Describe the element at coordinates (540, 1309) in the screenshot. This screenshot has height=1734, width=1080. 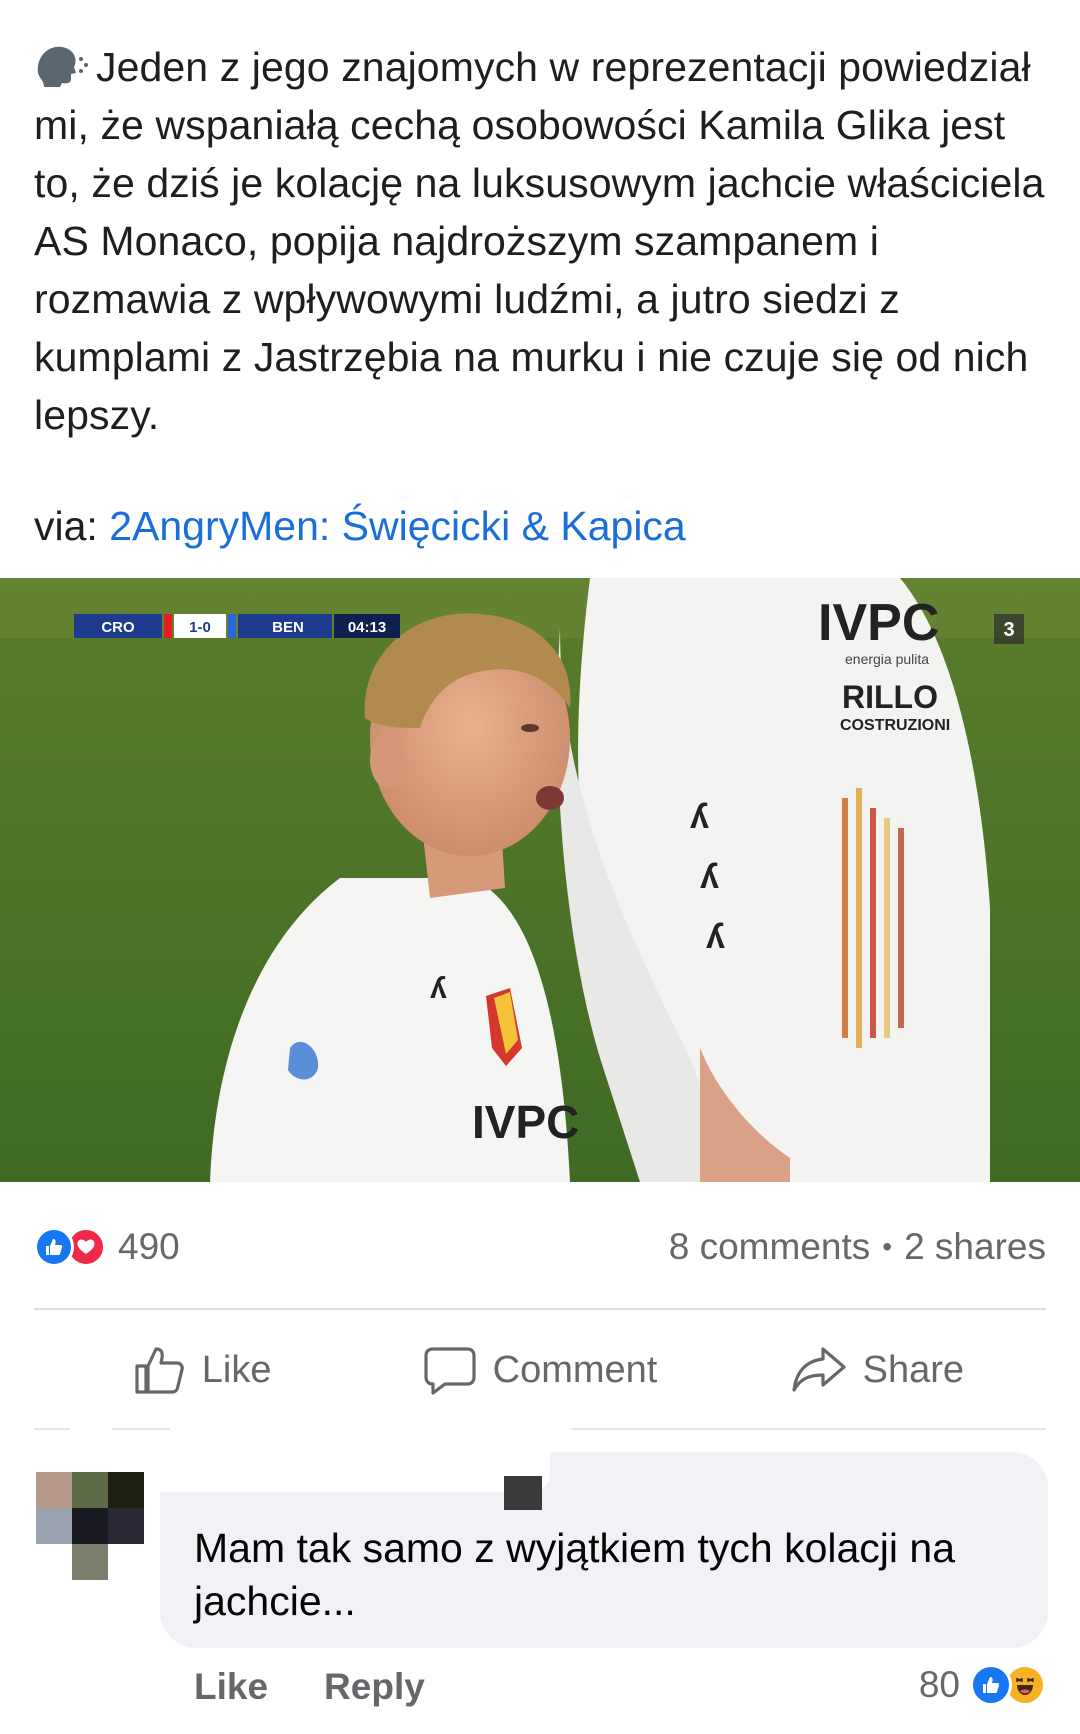
I see `divider` at that location.